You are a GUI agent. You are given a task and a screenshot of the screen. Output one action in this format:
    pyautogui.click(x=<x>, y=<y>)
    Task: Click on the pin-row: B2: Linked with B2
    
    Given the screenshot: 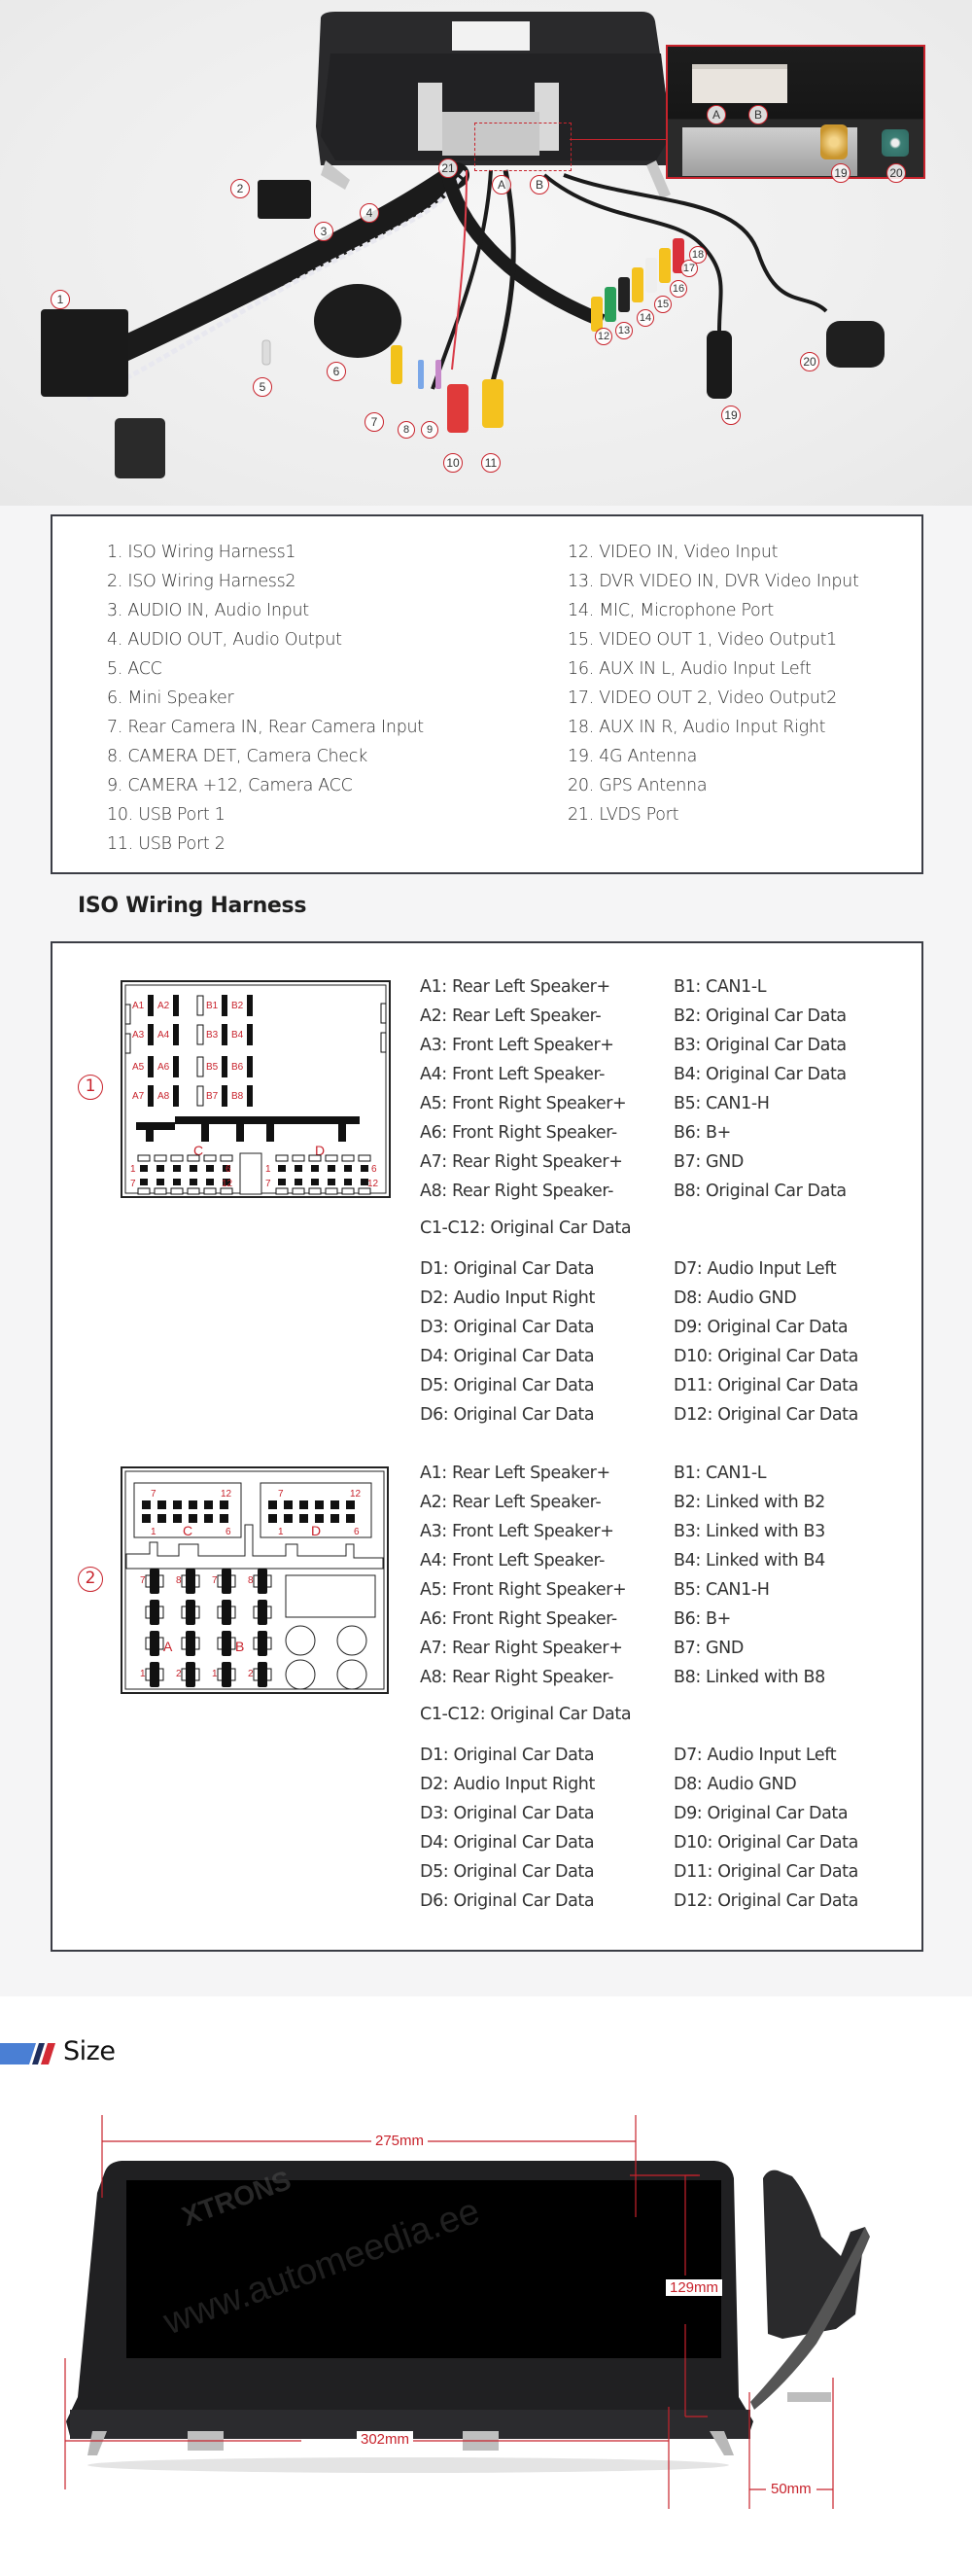 What is the action you would take?
    pyautogui.click(x=749, y=1503)
    